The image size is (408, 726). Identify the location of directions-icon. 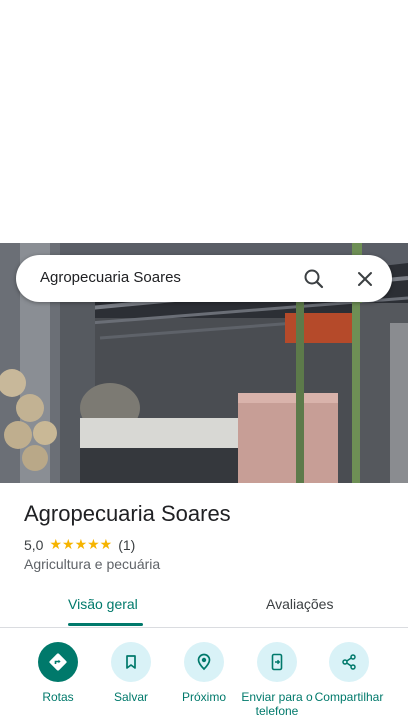
(58, 662).